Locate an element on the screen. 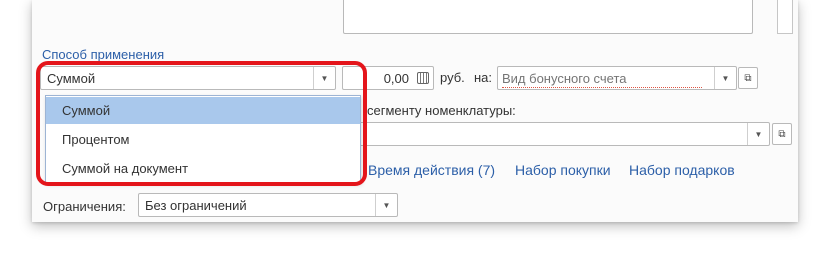  method-select: Суммой ▼ is located at coordinates (188, 78).